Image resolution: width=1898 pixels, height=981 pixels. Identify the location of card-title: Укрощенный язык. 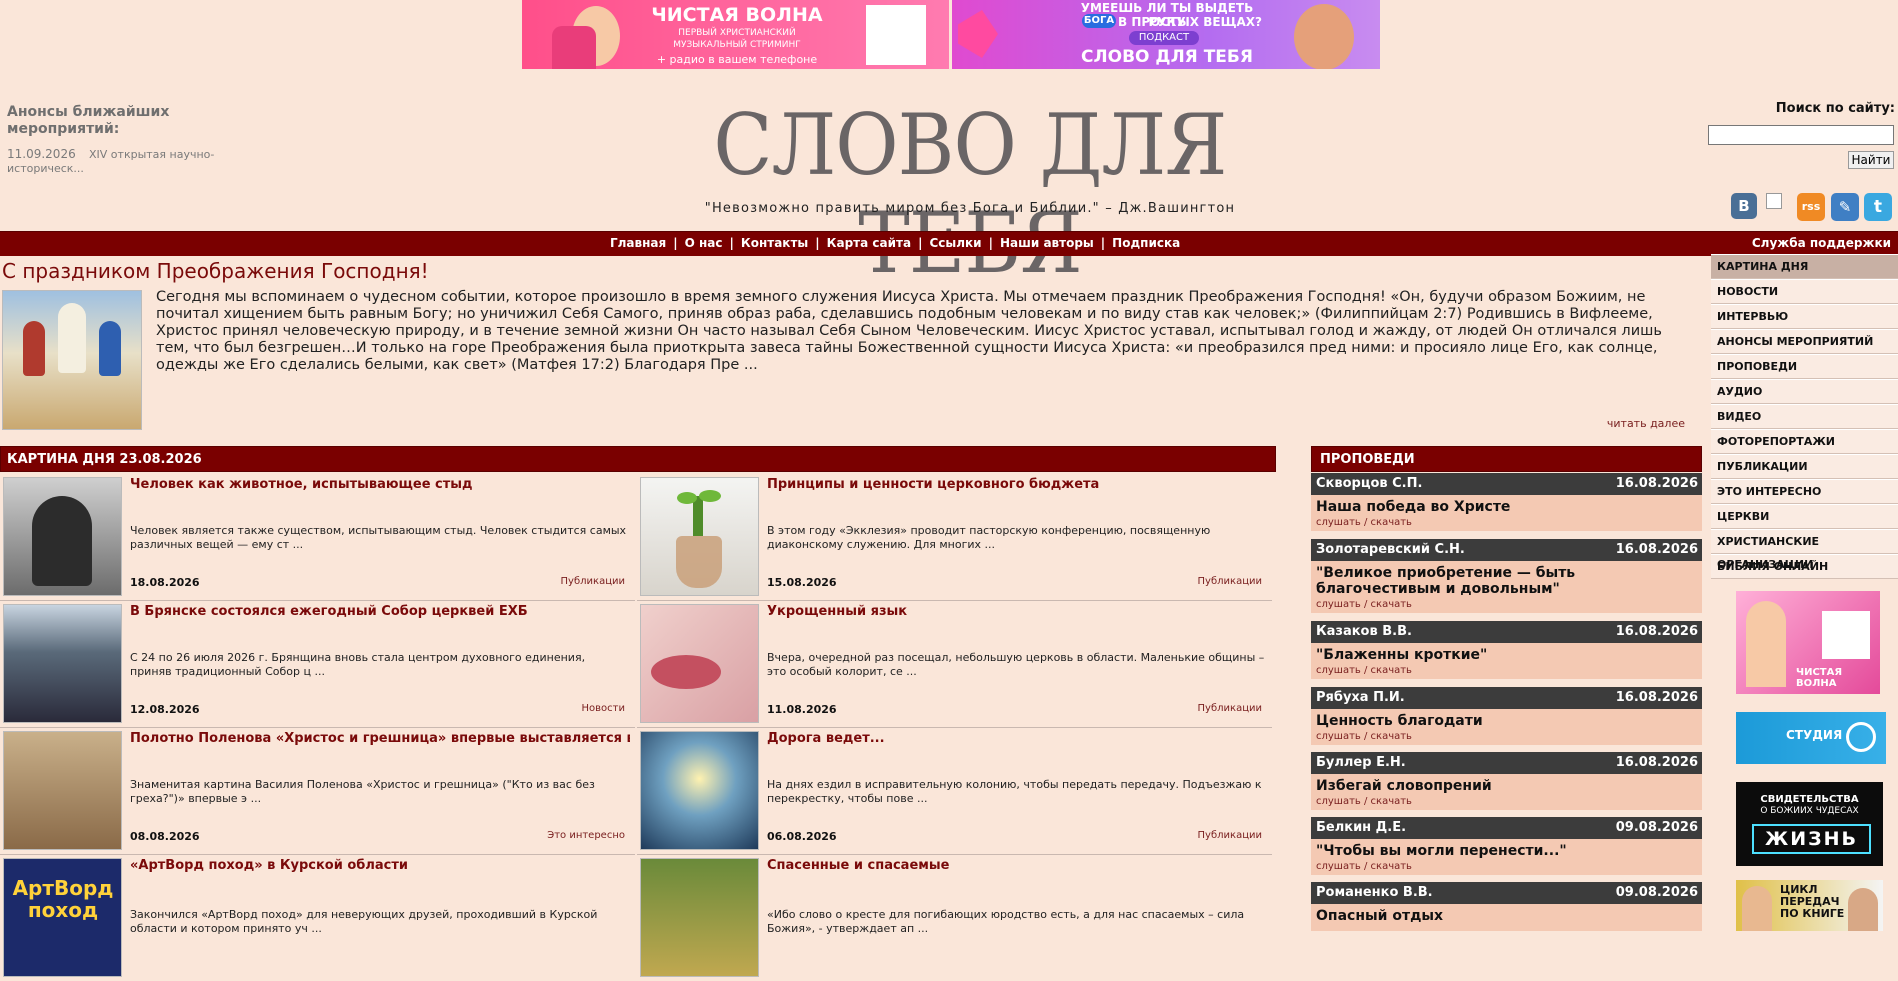
(1017, 611).